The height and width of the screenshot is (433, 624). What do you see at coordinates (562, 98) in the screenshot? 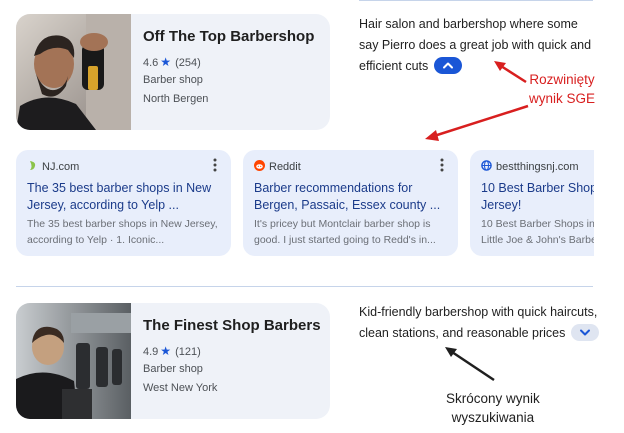
I see `annotation-line: wynik SGE` at bounding box center [562, 98].